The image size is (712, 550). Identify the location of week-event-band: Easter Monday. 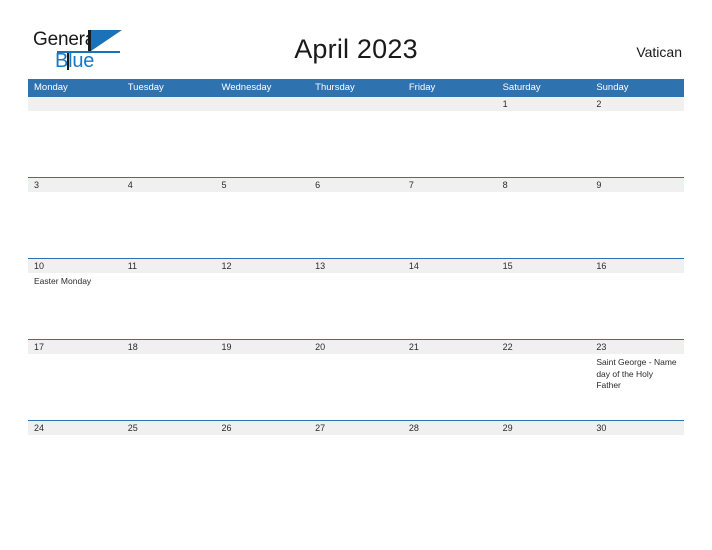
(356, 306).